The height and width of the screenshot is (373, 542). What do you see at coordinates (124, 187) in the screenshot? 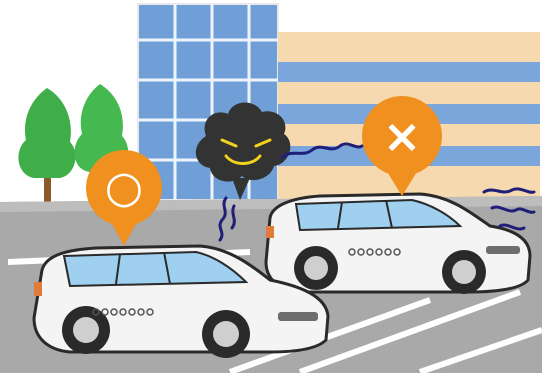
I see `ok-symbol: ○` at bounding box center [124, 187].